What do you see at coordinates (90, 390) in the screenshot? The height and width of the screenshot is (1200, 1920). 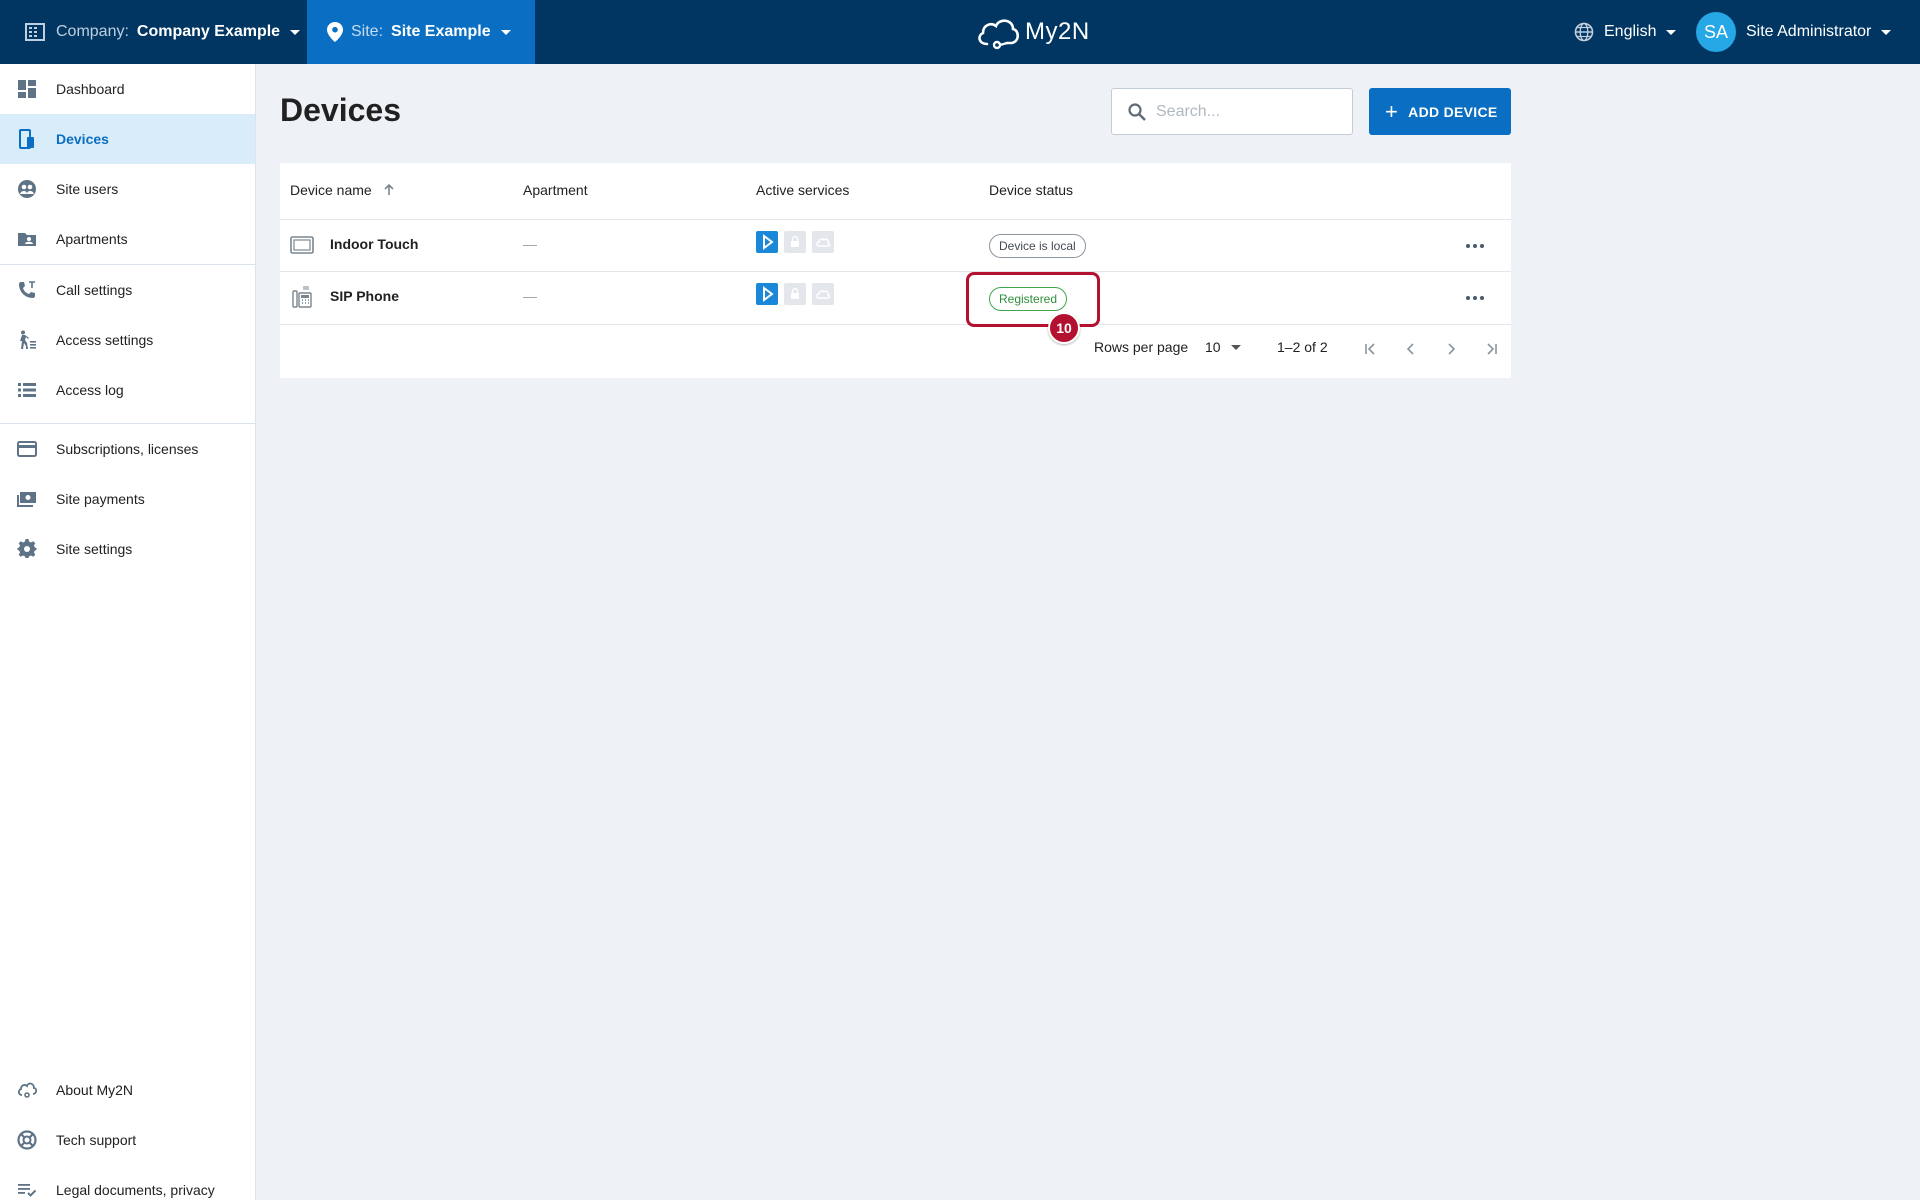 I see `sidebar-item-label: Access log` at bounding box center [90, 390].